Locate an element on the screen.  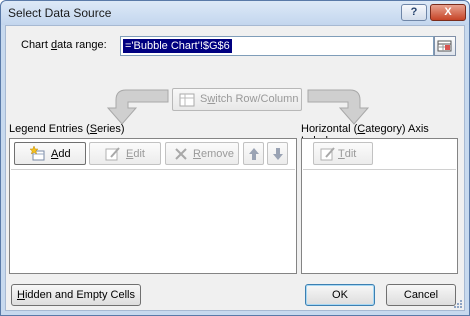
resize-grip-icon is located at coordinates (458, 304).